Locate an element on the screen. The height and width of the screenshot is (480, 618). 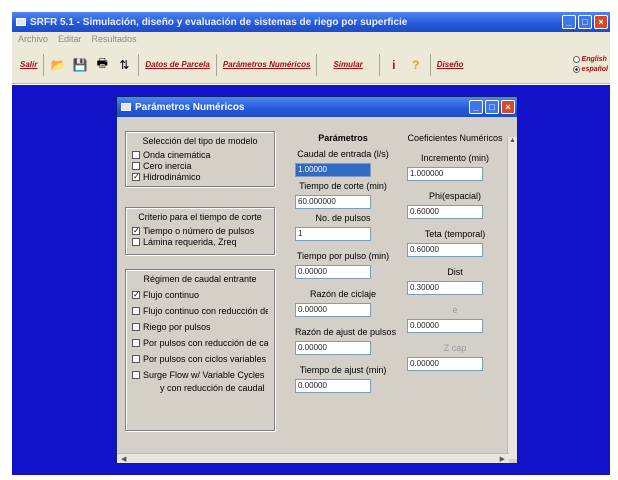
parametros-numericos-button: Parámetros Numéricos is located at coordinates (267, 64).